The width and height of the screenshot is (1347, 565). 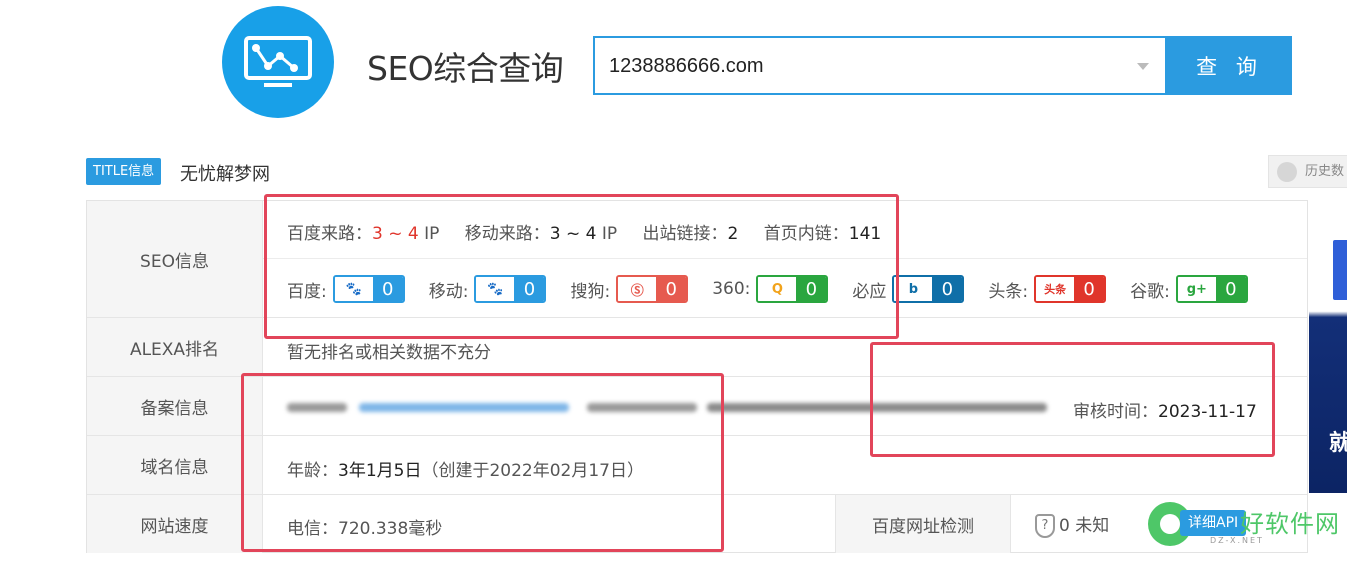 What do you see at coordinates (1229, 65) in the screenshot?
I see `search-button: 查 询` at bounding box center [1229, 65].